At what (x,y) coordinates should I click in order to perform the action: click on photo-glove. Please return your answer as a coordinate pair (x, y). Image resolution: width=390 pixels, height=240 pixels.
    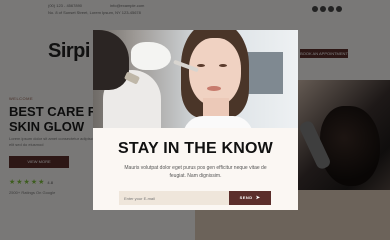
    Looking at the image, I should click on (151, 56).